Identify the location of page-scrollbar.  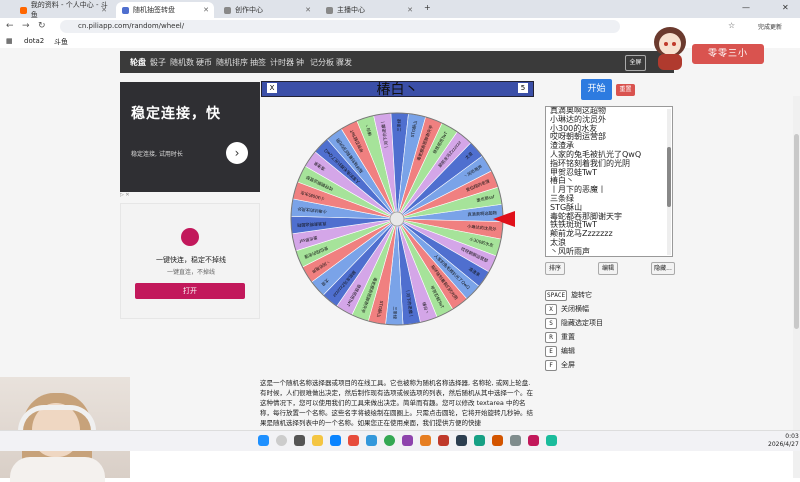
(796, 287).